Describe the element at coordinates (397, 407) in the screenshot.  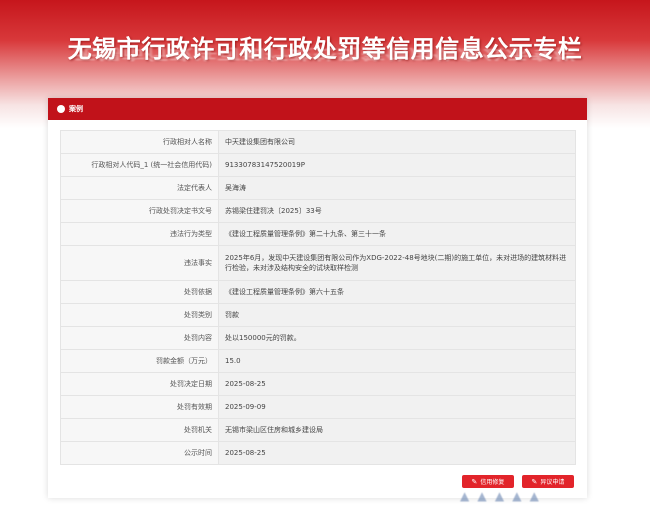
I see `row-value: 2025-09-09` at that location.